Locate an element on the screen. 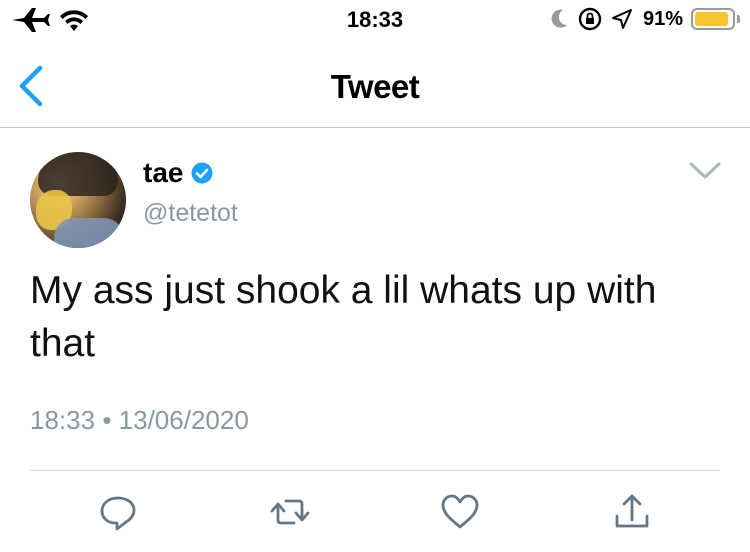 The height and width of the screenshot is (552, 750). orientation-lock-icon is located at coordinates (590, 19).